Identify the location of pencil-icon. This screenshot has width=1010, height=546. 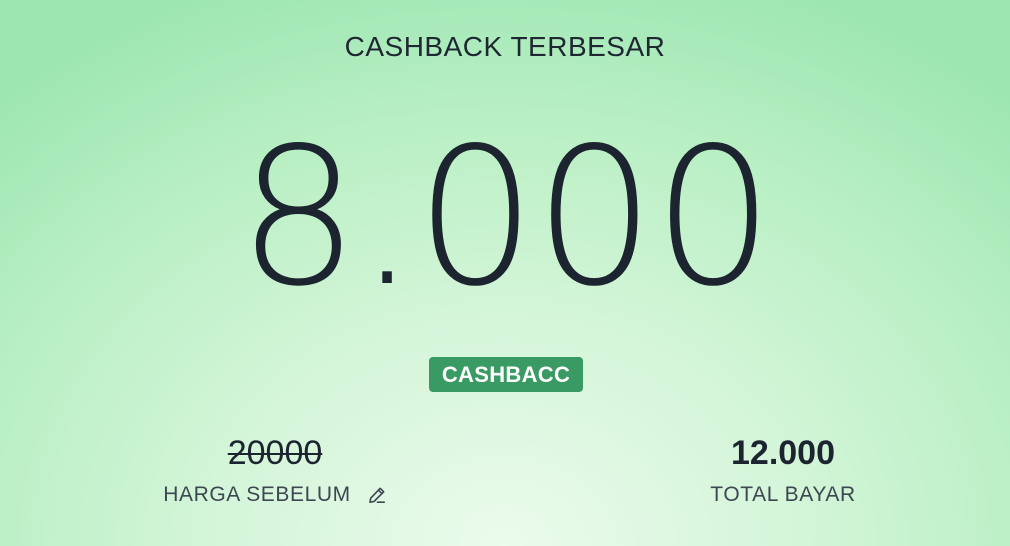
(377, 495).